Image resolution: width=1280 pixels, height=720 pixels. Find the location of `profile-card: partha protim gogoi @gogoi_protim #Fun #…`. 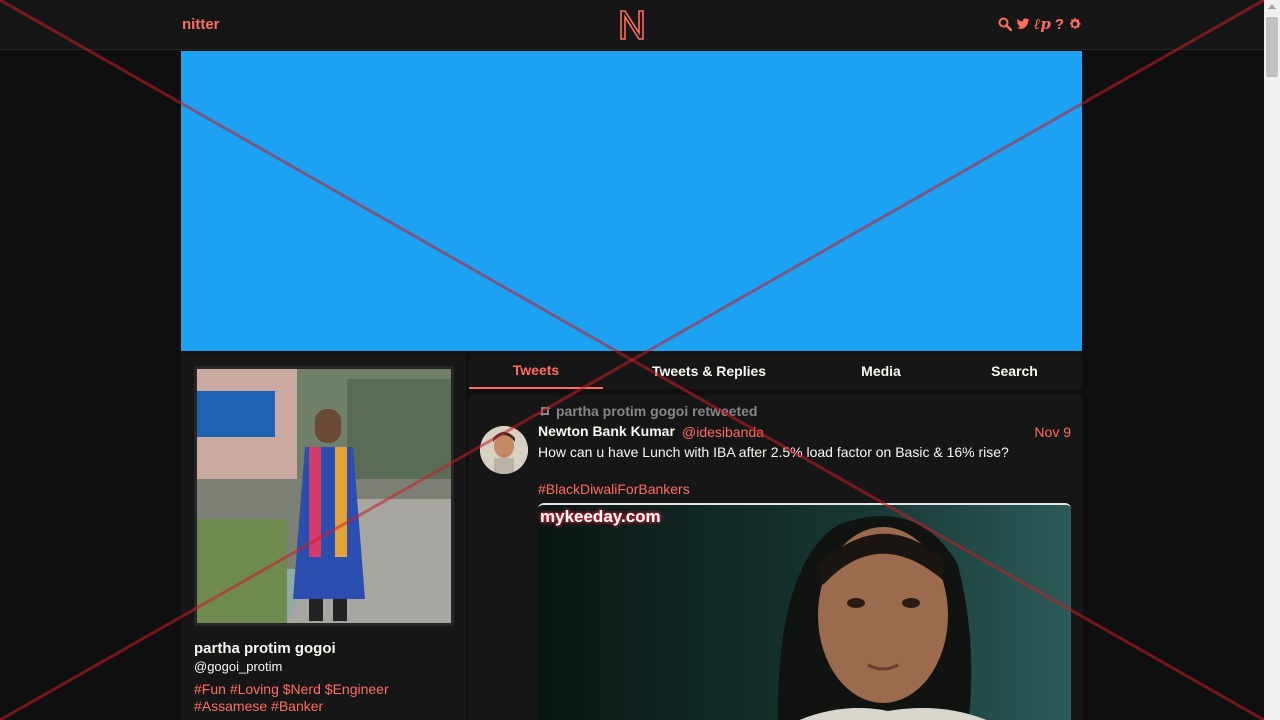

profile-card: partha protim gogoi @gogoi_protim #Fun #… is located at coordinates (323, 536).